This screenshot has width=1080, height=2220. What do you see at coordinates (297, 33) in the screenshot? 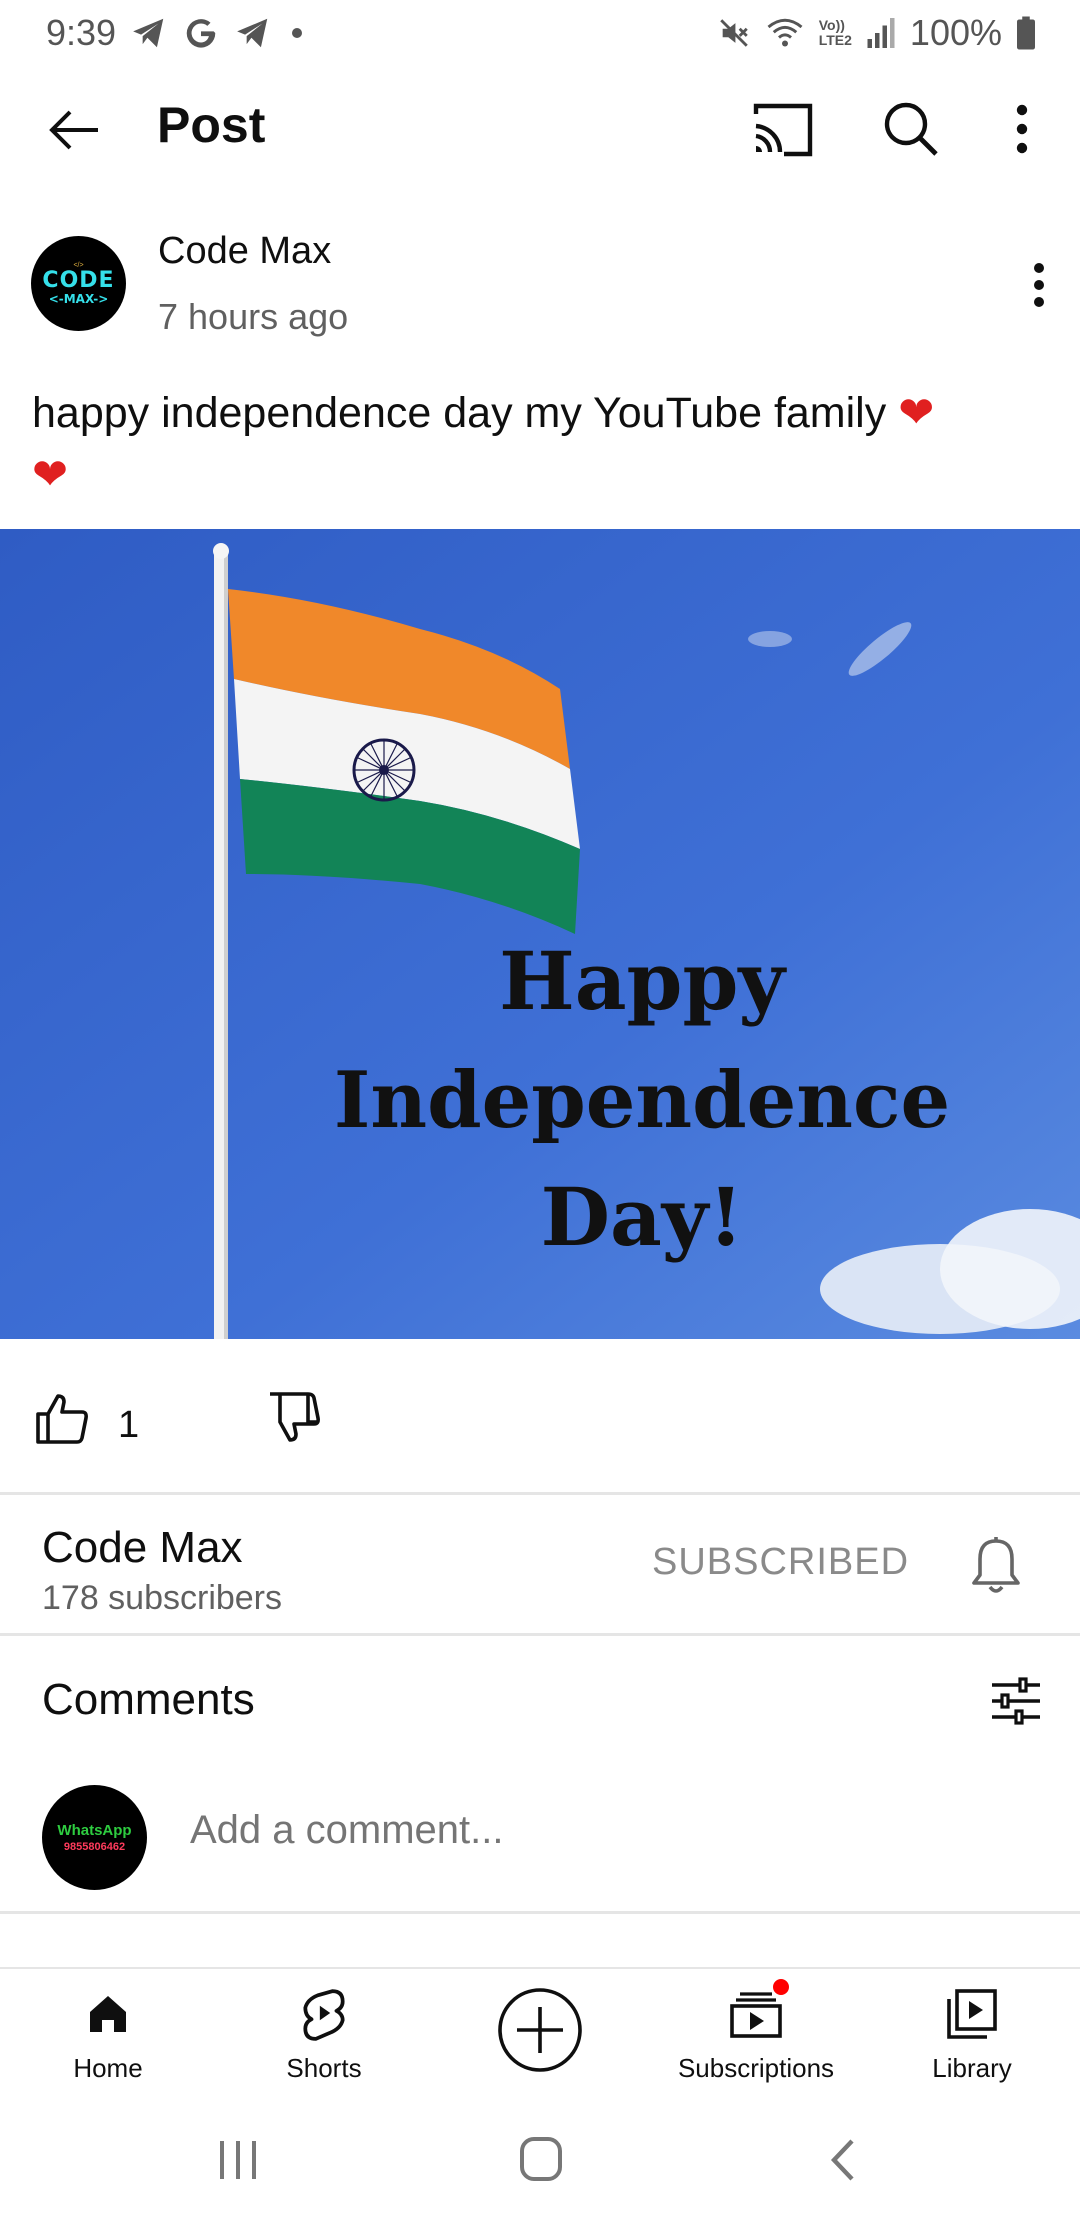
I see `notification-dot-icon` at bounding box center [297, 33].